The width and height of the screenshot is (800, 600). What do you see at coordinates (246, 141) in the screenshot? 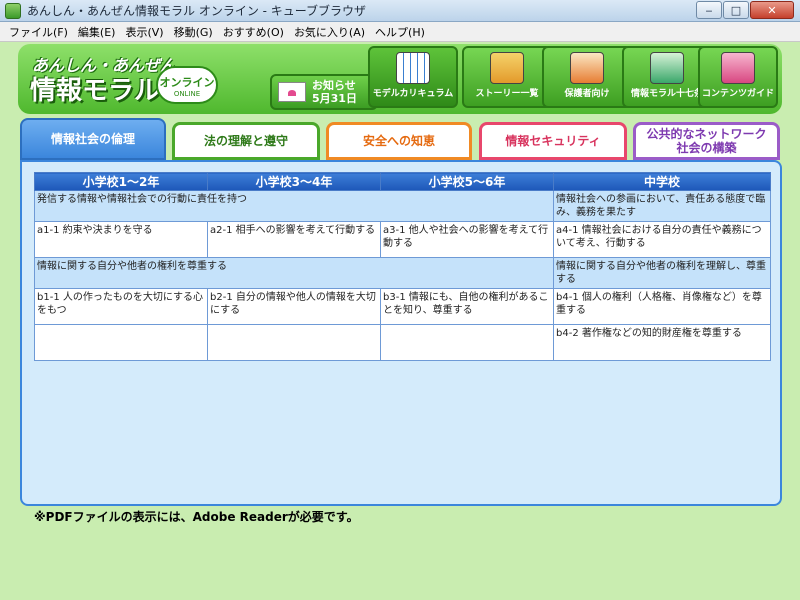
I see `tab-law: 法の理解と遵守` at bounding box center [246, 141].